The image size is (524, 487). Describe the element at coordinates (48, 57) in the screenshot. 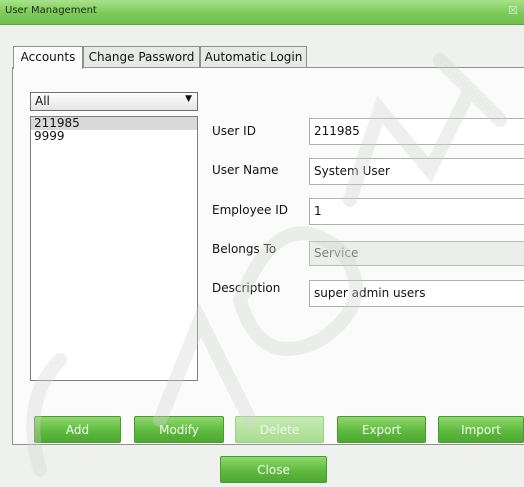

I see `tab-accounts: Accounts` at that location.